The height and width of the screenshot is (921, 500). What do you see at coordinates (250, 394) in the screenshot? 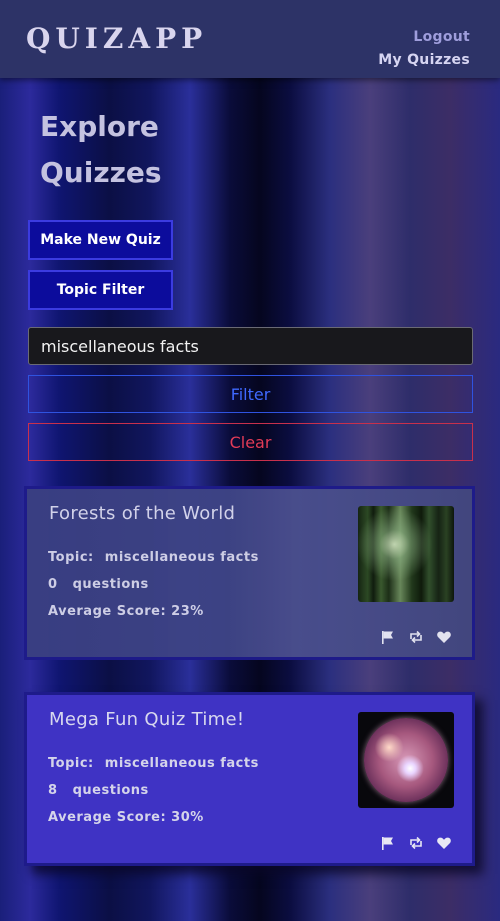
I see `filter-button: Filter` at bounding box center [250, 394].